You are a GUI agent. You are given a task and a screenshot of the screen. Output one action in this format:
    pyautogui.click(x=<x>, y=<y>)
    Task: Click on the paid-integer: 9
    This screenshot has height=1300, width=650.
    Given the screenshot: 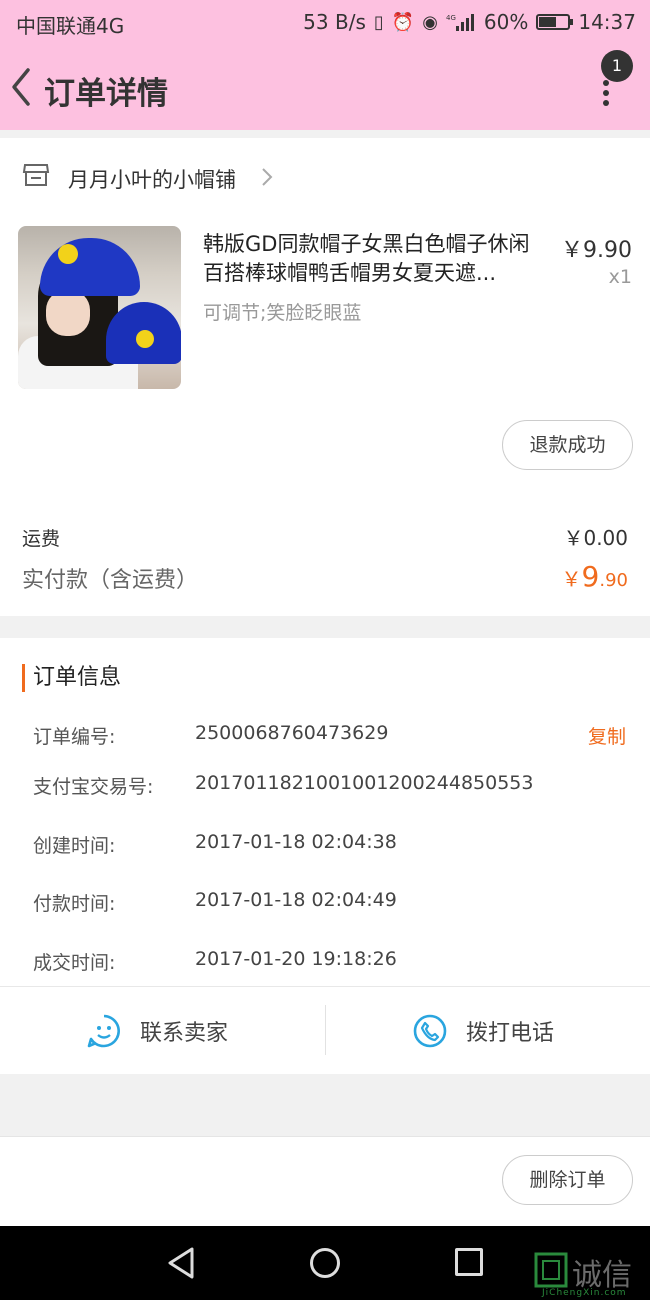 What is the action you would take?
    pyautogui.click(x=590, y=576)
    